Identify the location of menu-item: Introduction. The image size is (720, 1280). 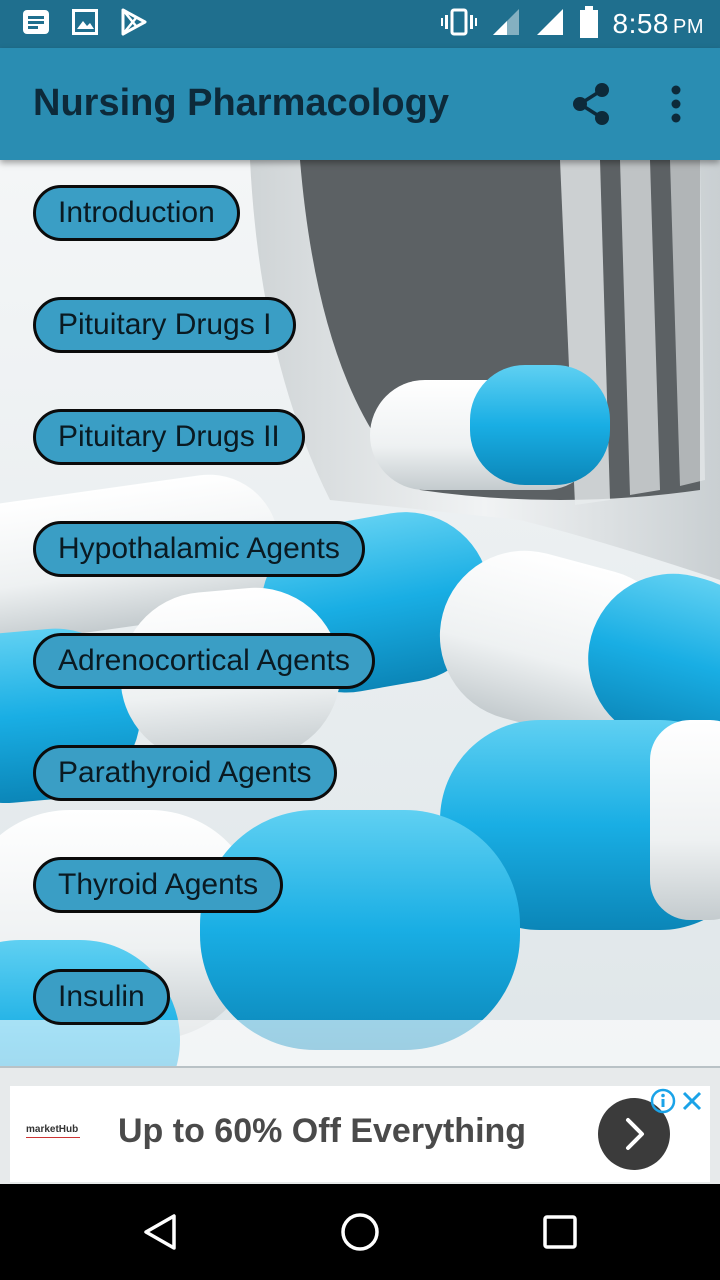
(136, 213).